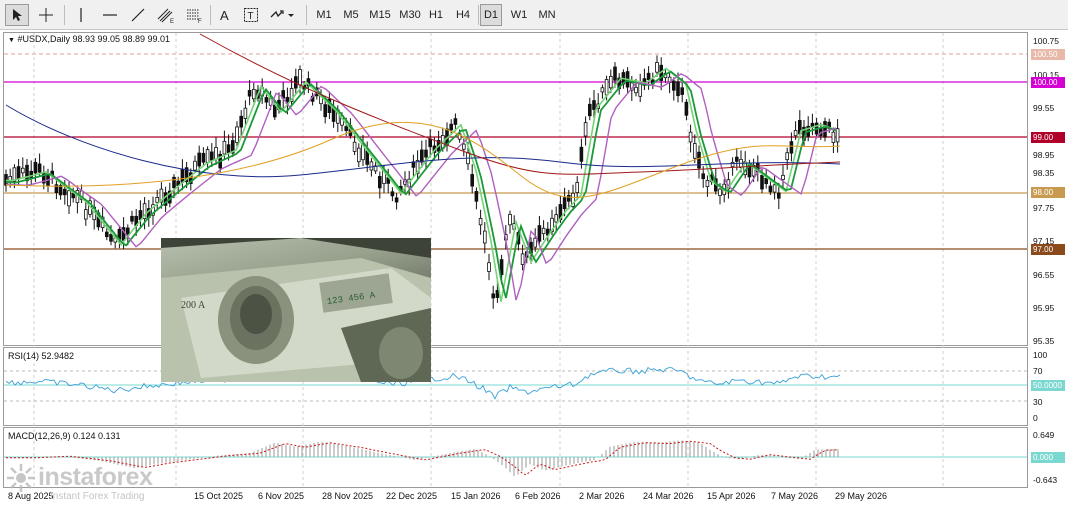  I want to click on watermark-tagline: Instant Forex Trading, so click(97, 496).